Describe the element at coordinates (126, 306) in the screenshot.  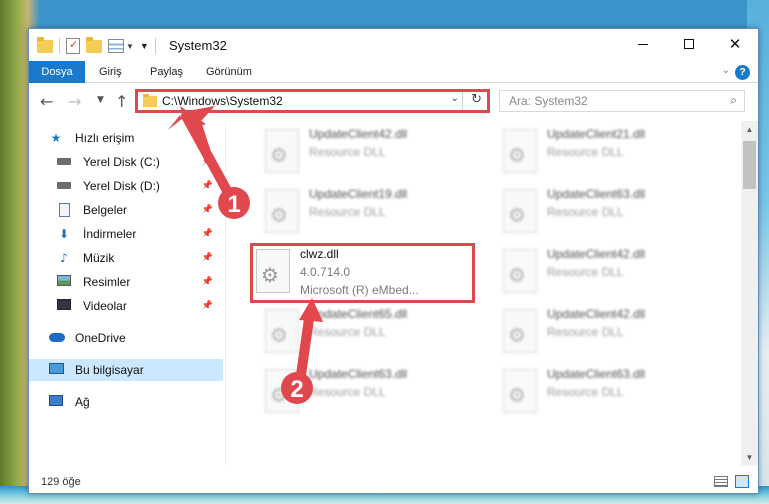
I see `sidebar-item-videos: Videolar 📌` at that location.